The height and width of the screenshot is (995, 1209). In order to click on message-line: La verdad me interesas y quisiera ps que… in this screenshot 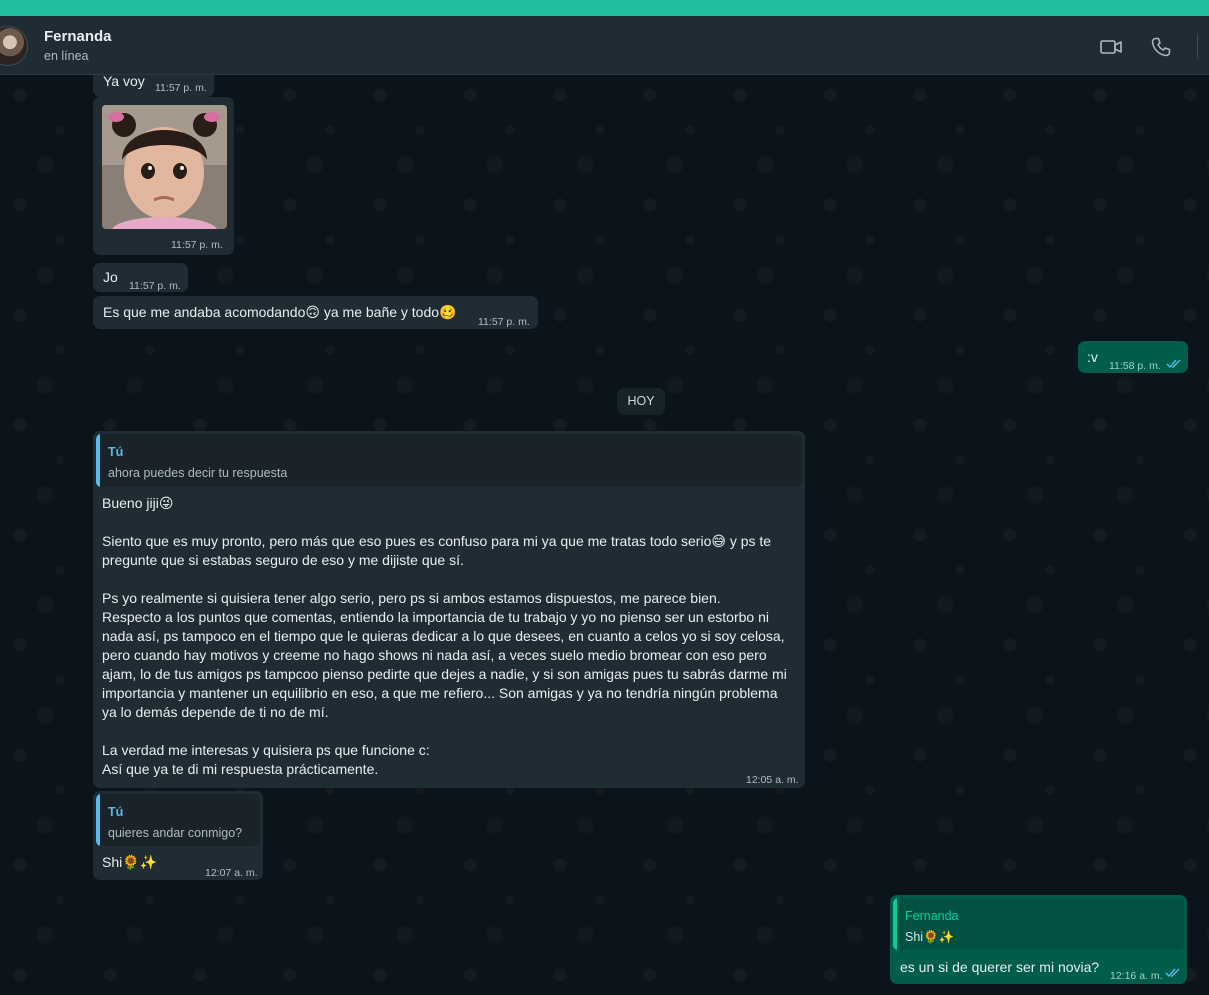, I will do `click(266, 750)`.